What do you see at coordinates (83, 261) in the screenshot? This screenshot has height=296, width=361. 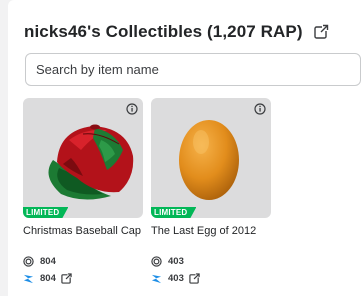 I see `rap-row: 804` at bounding box center [83, 261].